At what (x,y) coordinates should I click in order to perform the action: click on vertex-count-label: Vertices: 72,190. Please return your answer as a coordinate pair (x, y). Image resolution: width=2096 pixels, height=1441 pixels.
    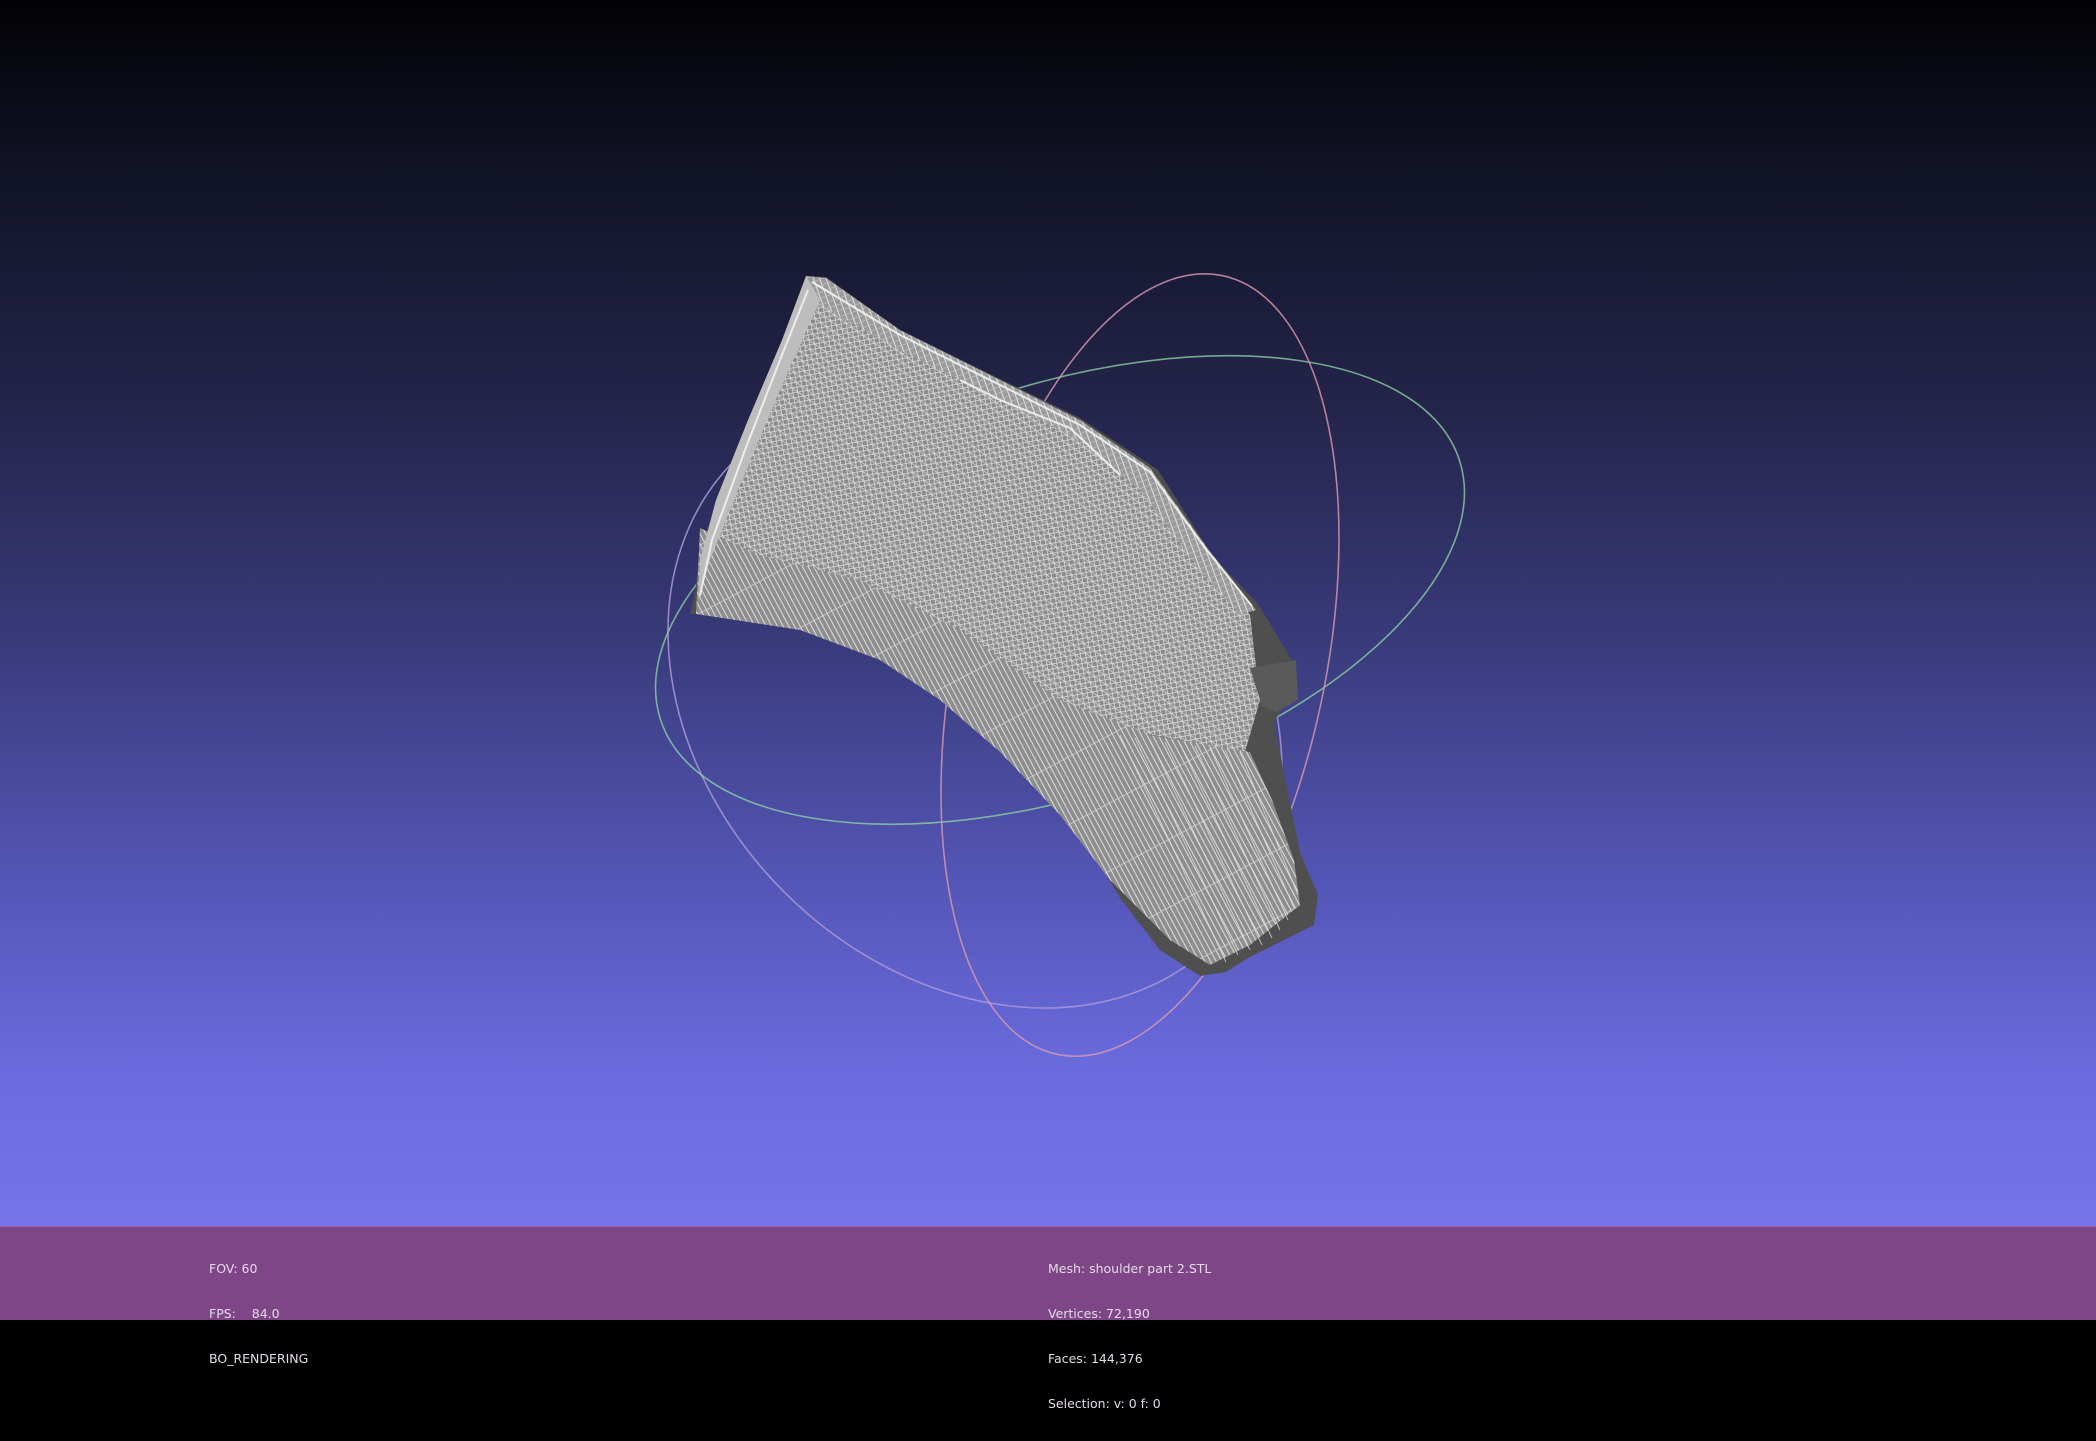
    Looking at the image, I should click on (1099, 1313).